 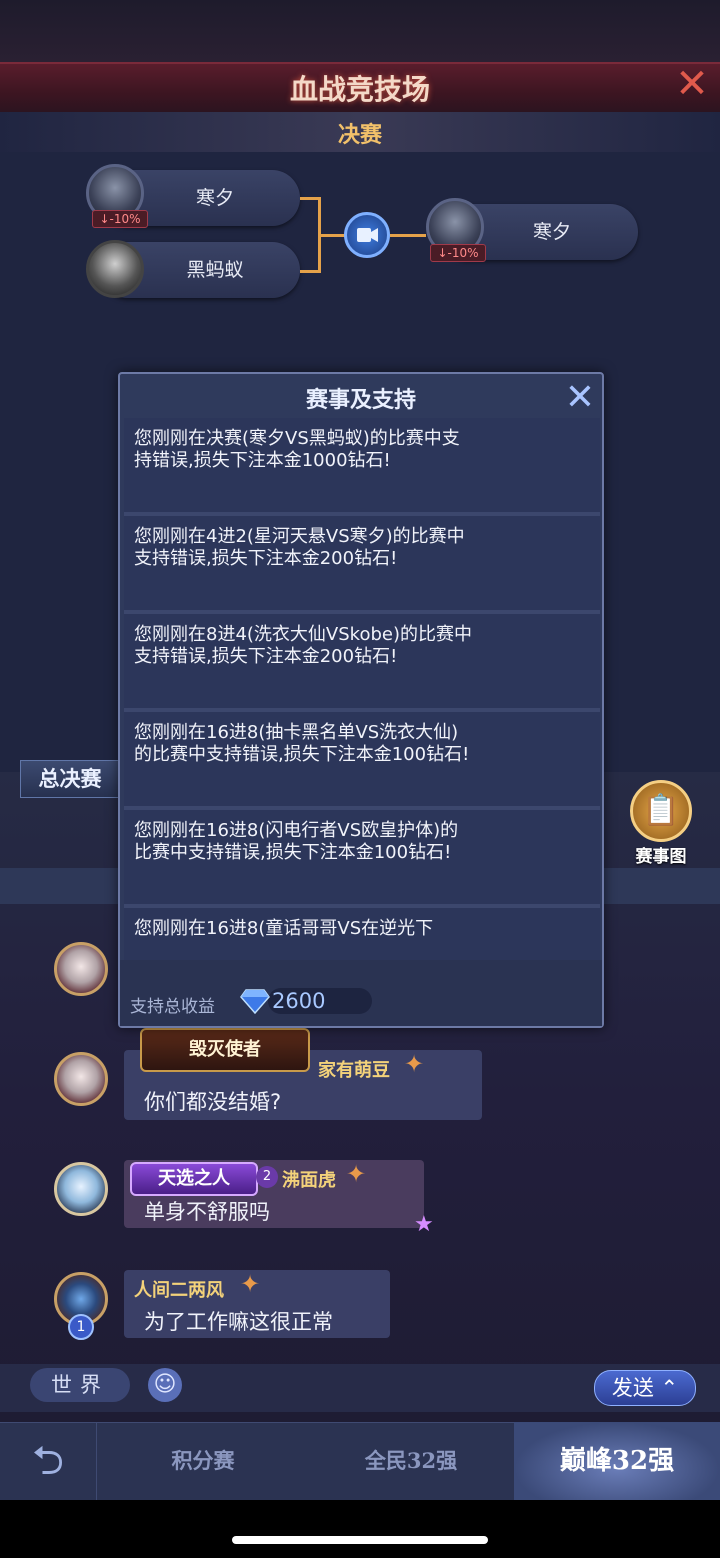 I want to click on level-chip: 2, so click(x=267, y=1177).